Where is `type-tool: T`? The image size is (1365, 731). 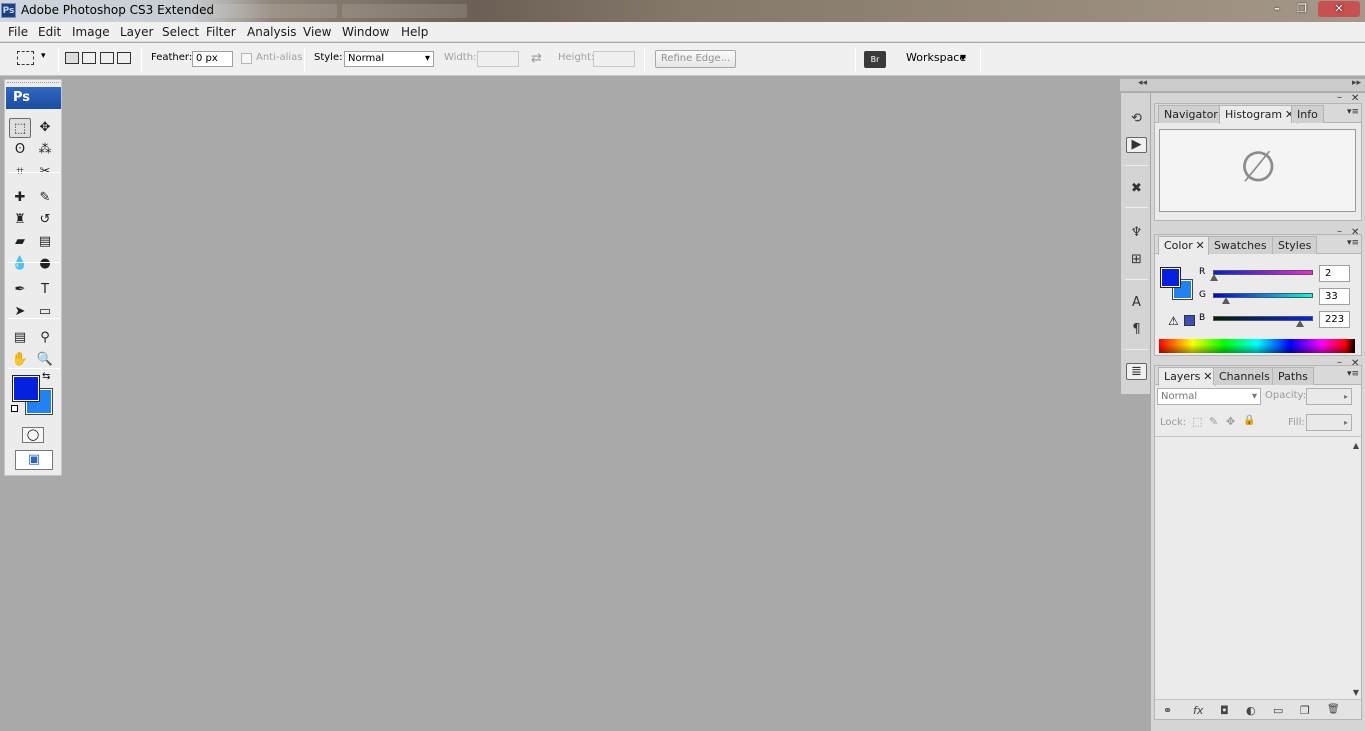
type-tool: T is located at coordinates (45, 290).